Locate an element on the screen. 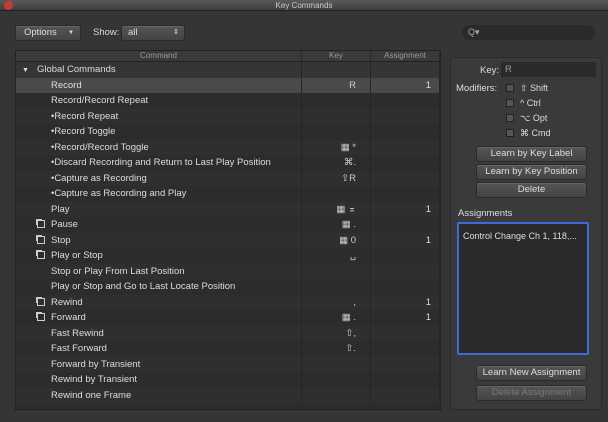 This screenshot has width=608, height=422. command-name: •Record/Record Toggle is located at coordinates (100, 147).